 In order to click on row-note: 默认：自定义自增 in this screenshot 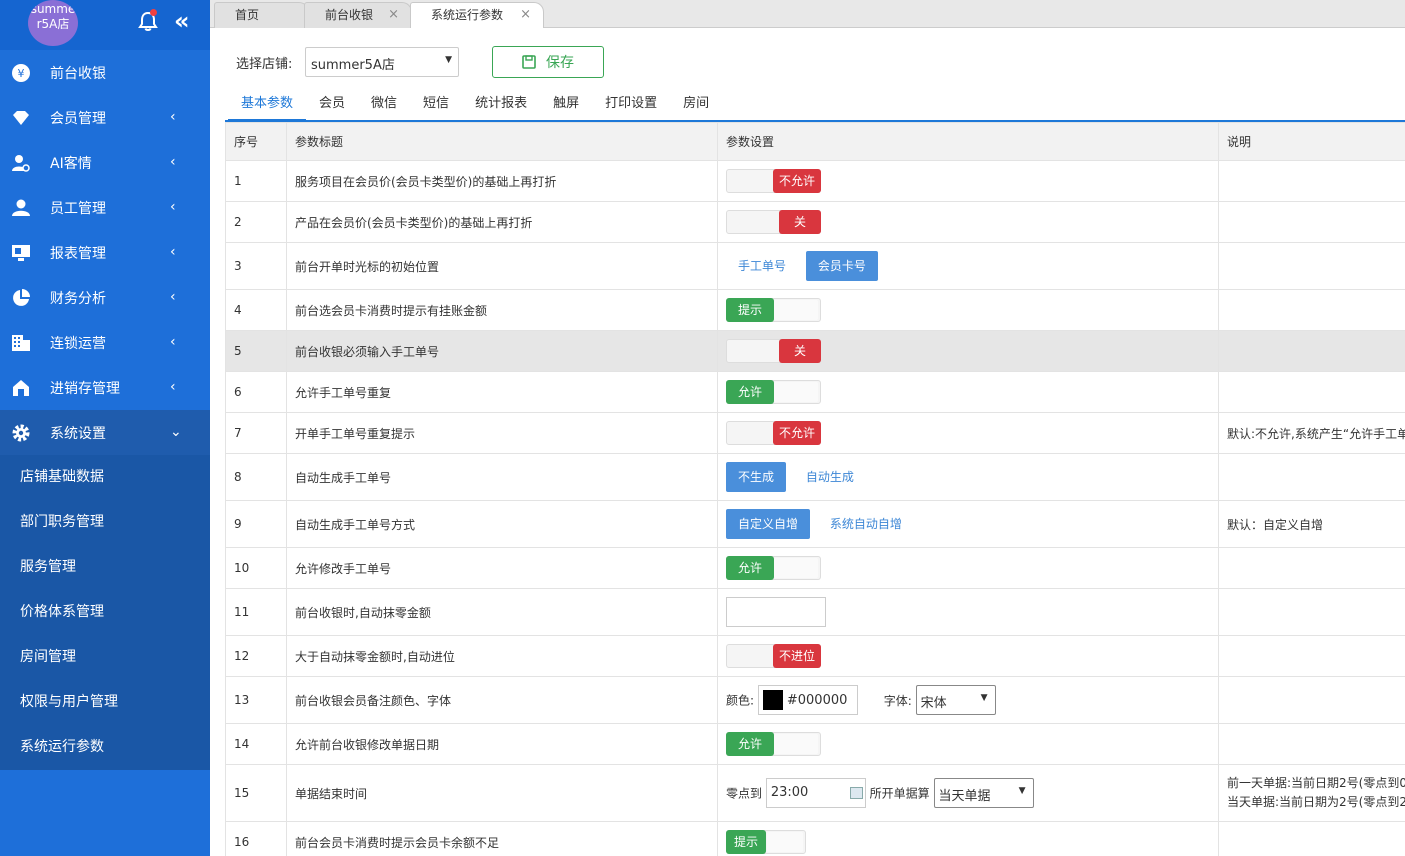, I will do `click(1311, 524)`.